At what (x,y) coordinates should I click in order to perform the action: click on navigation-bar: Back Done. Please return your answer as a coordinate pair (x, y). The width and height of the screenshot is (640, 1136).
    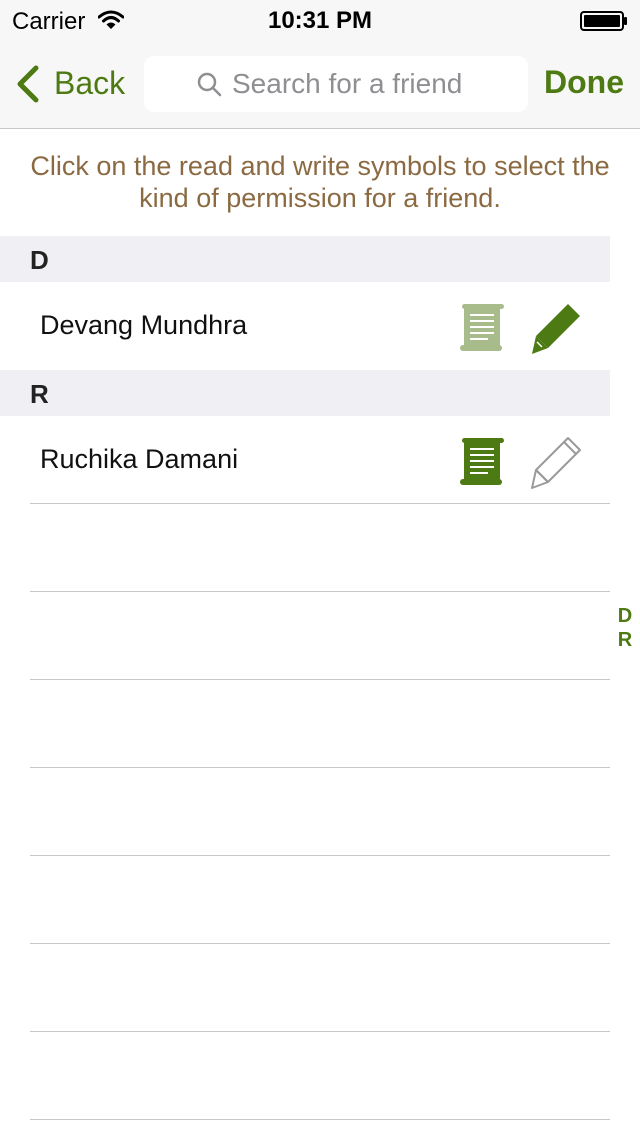
    Looking at the image, I should click on (320, 84).